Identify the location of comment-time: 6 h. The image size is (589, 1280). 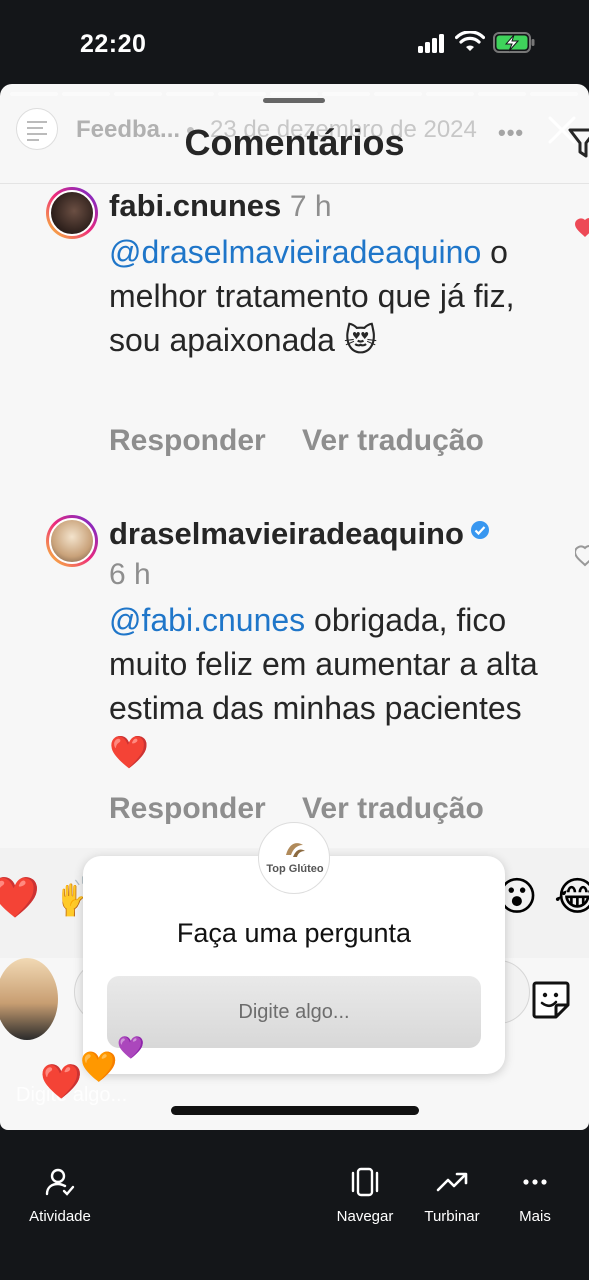
(130, 574).